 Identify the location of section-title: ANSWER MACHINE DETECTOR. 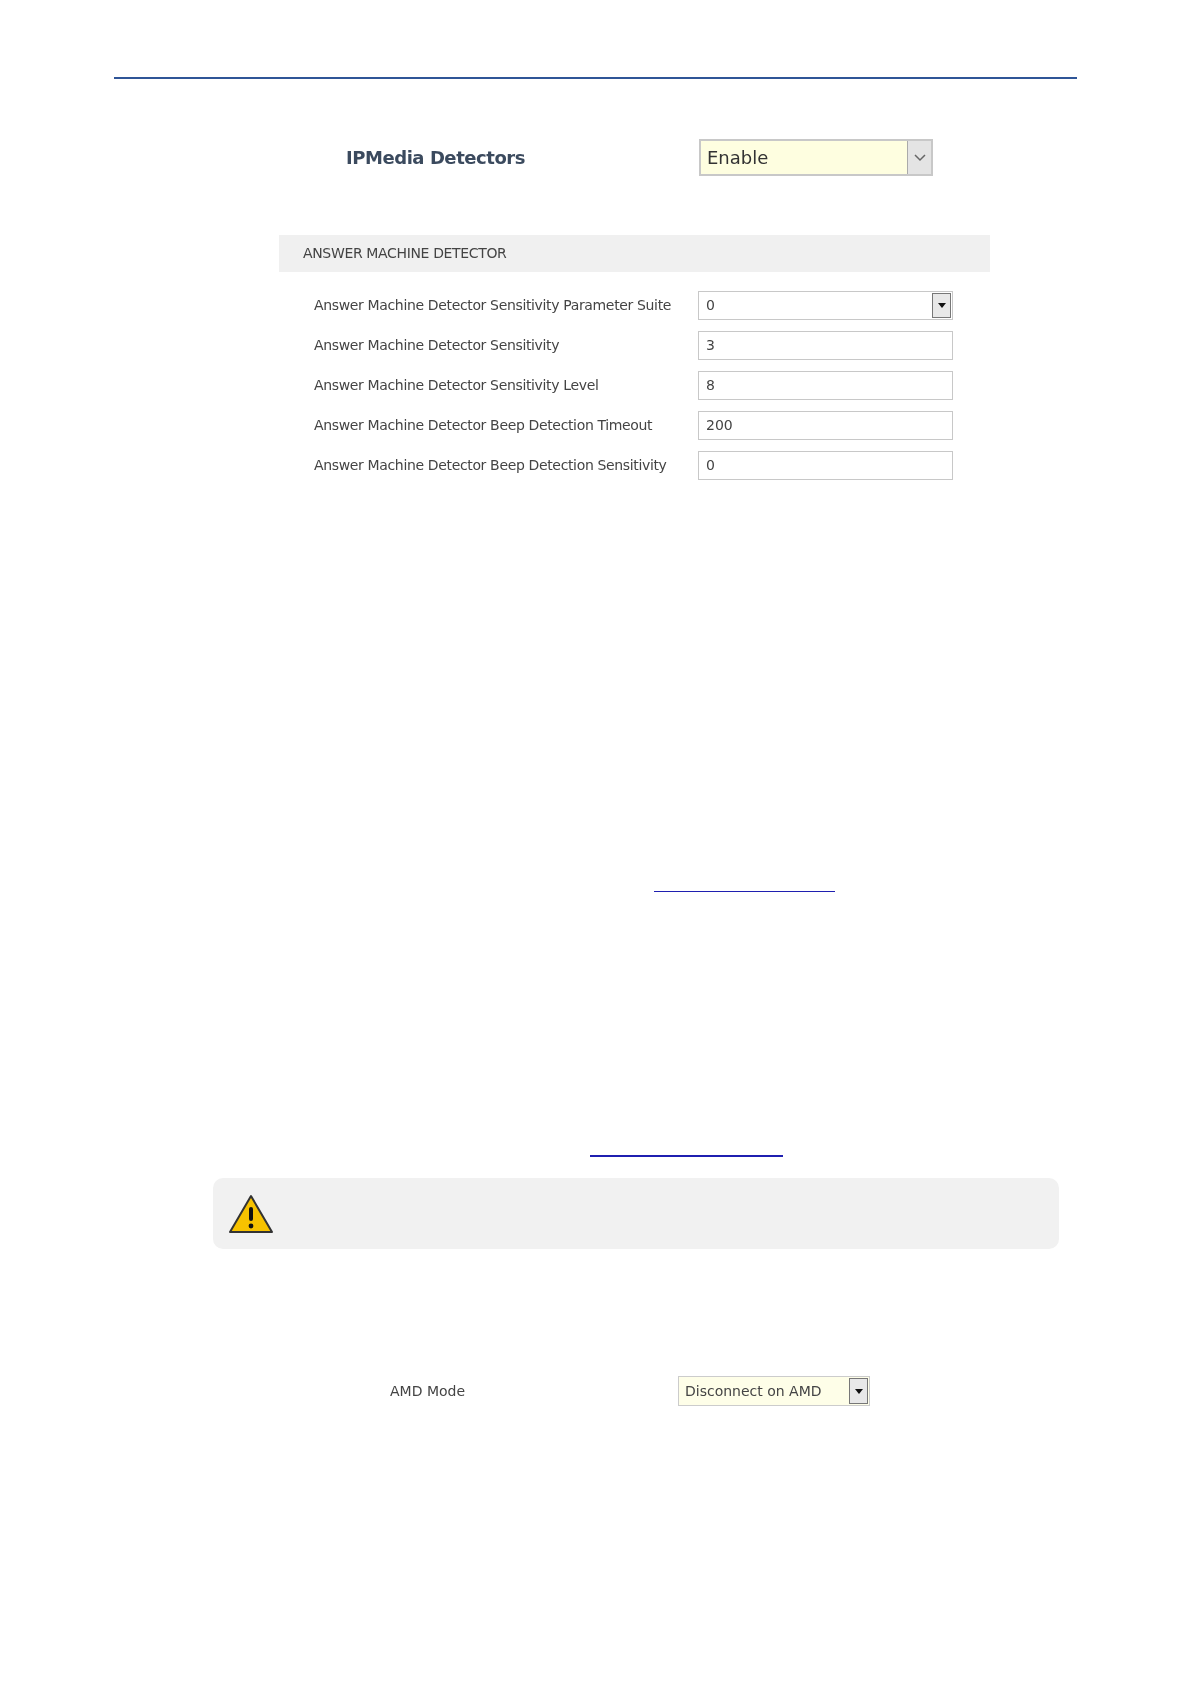
(405, 253).